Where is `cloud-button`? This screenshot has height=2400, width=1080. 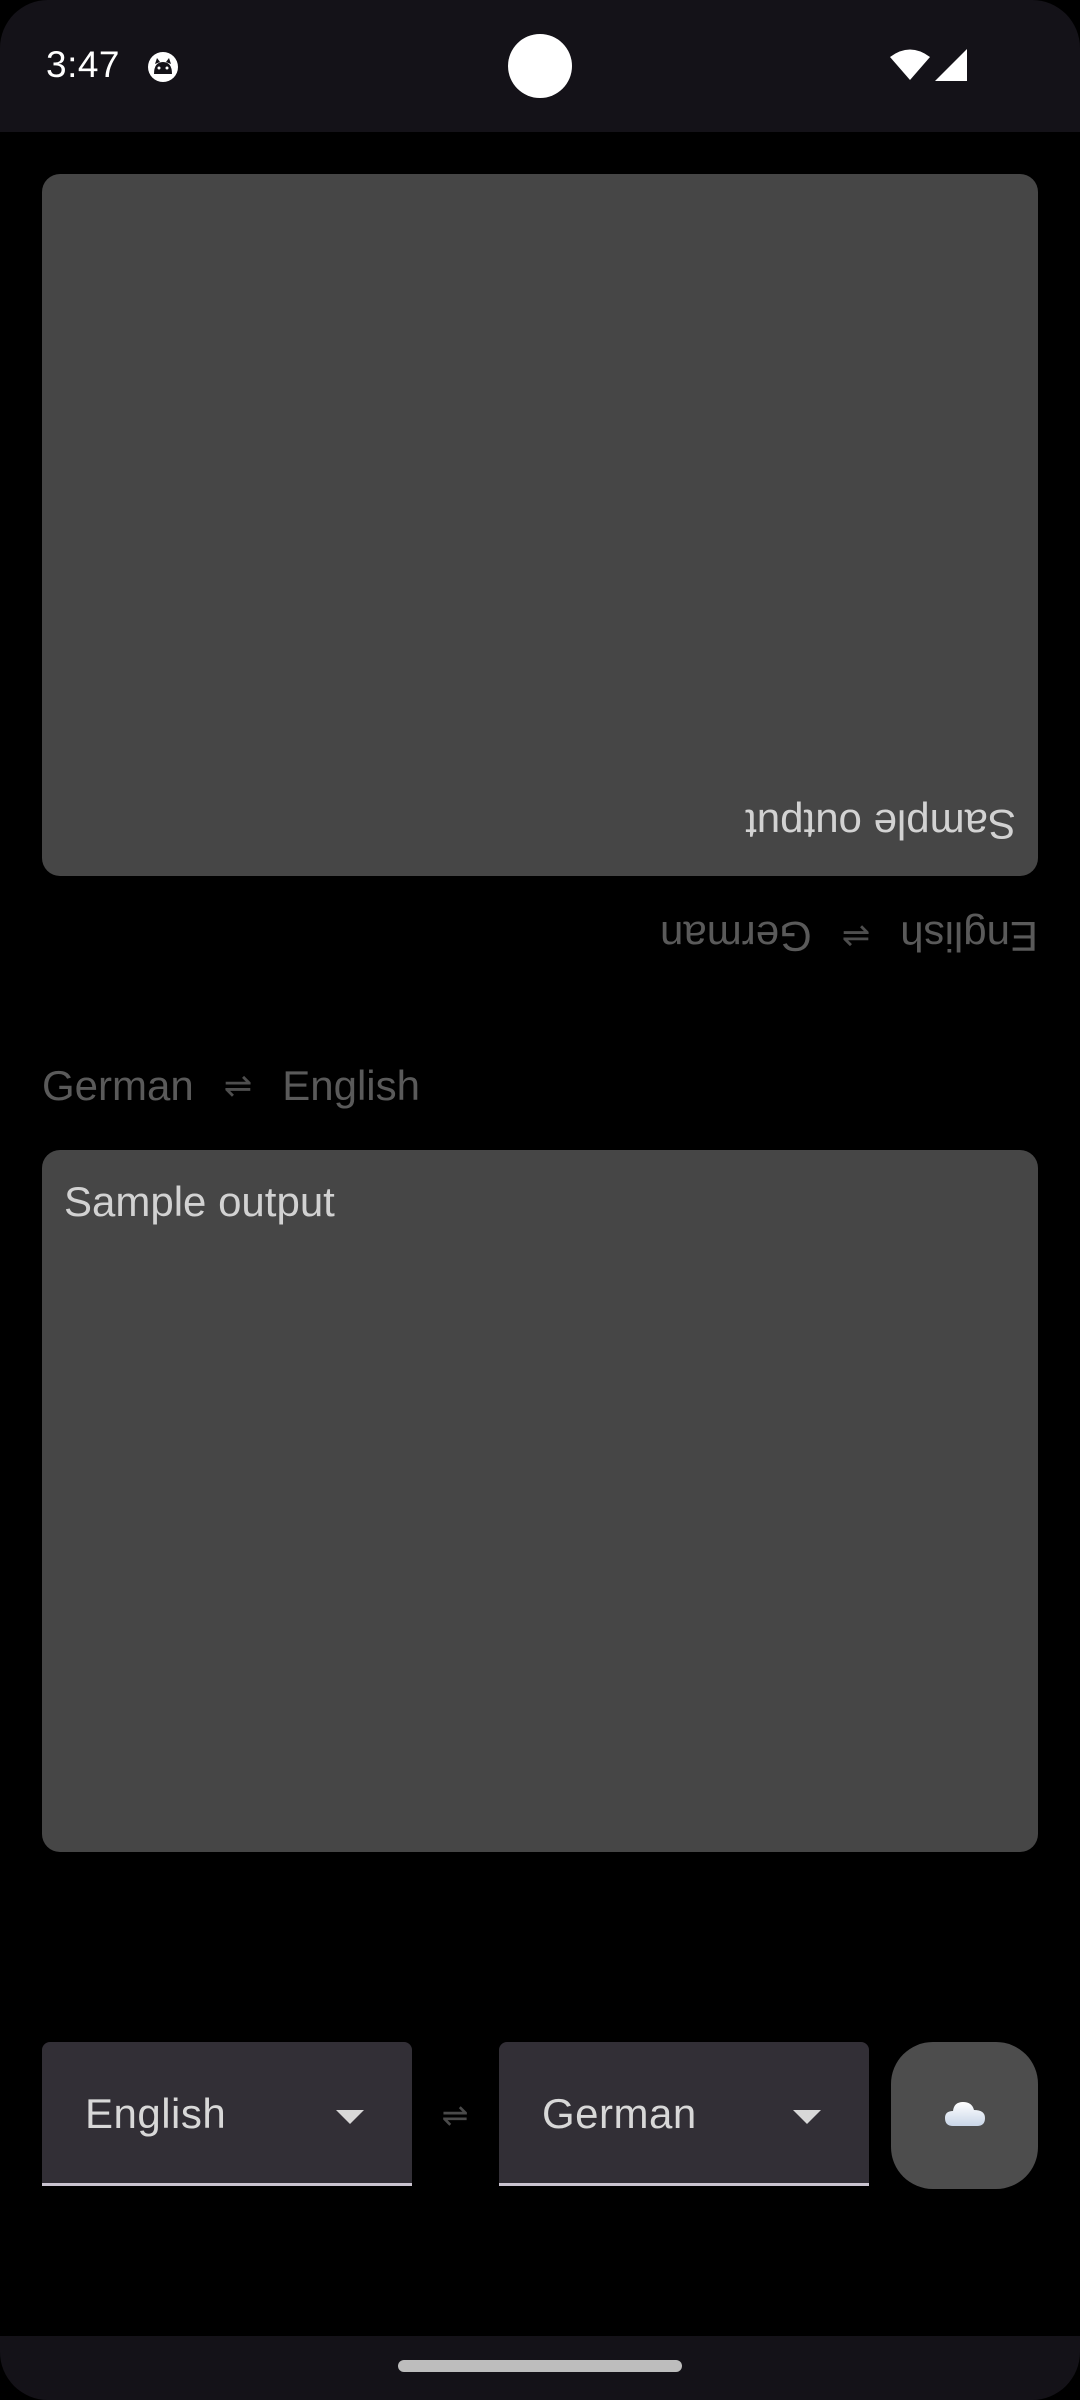
cloud-button is located at coordinates (964, 2115).